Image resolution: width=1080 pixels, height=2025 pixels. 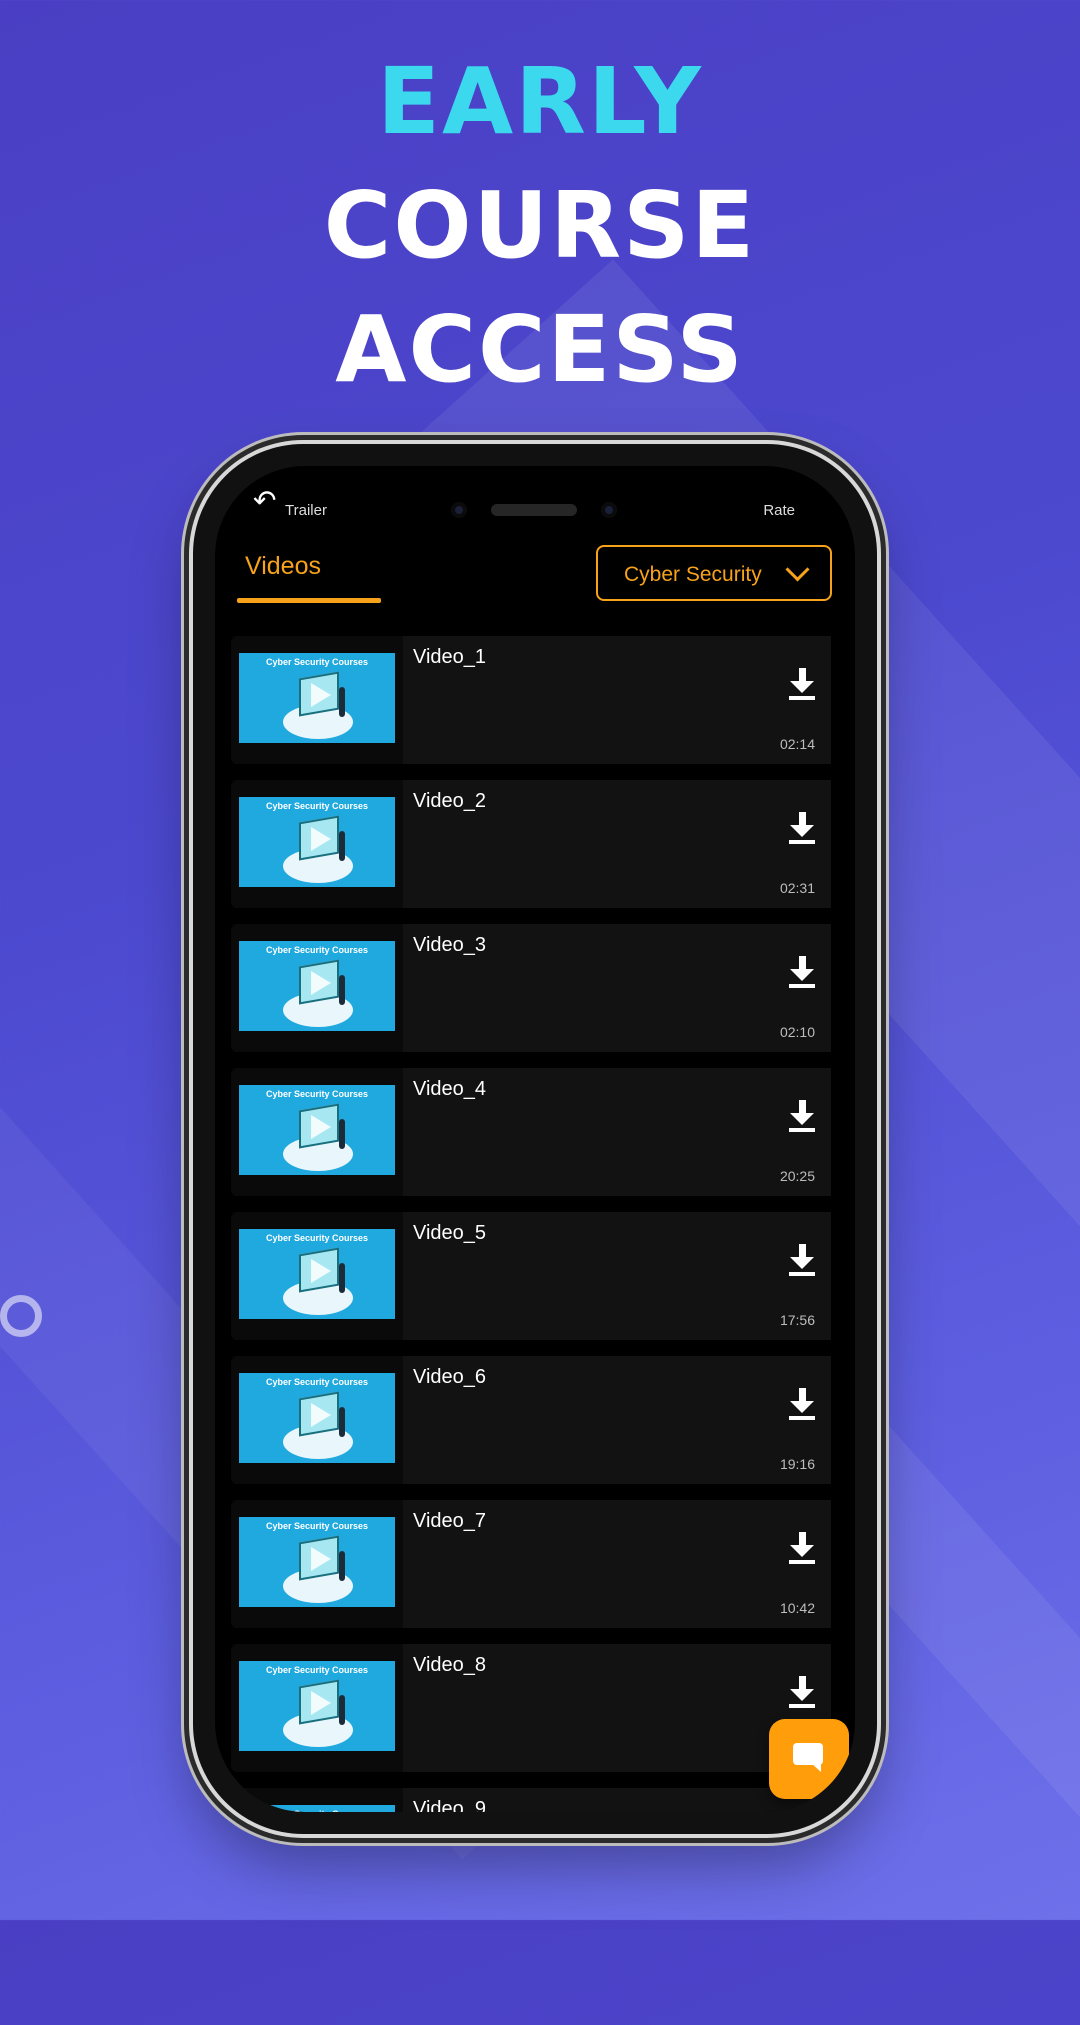 I want to click on video-info: Video_9, so click(x=617, y=1800).